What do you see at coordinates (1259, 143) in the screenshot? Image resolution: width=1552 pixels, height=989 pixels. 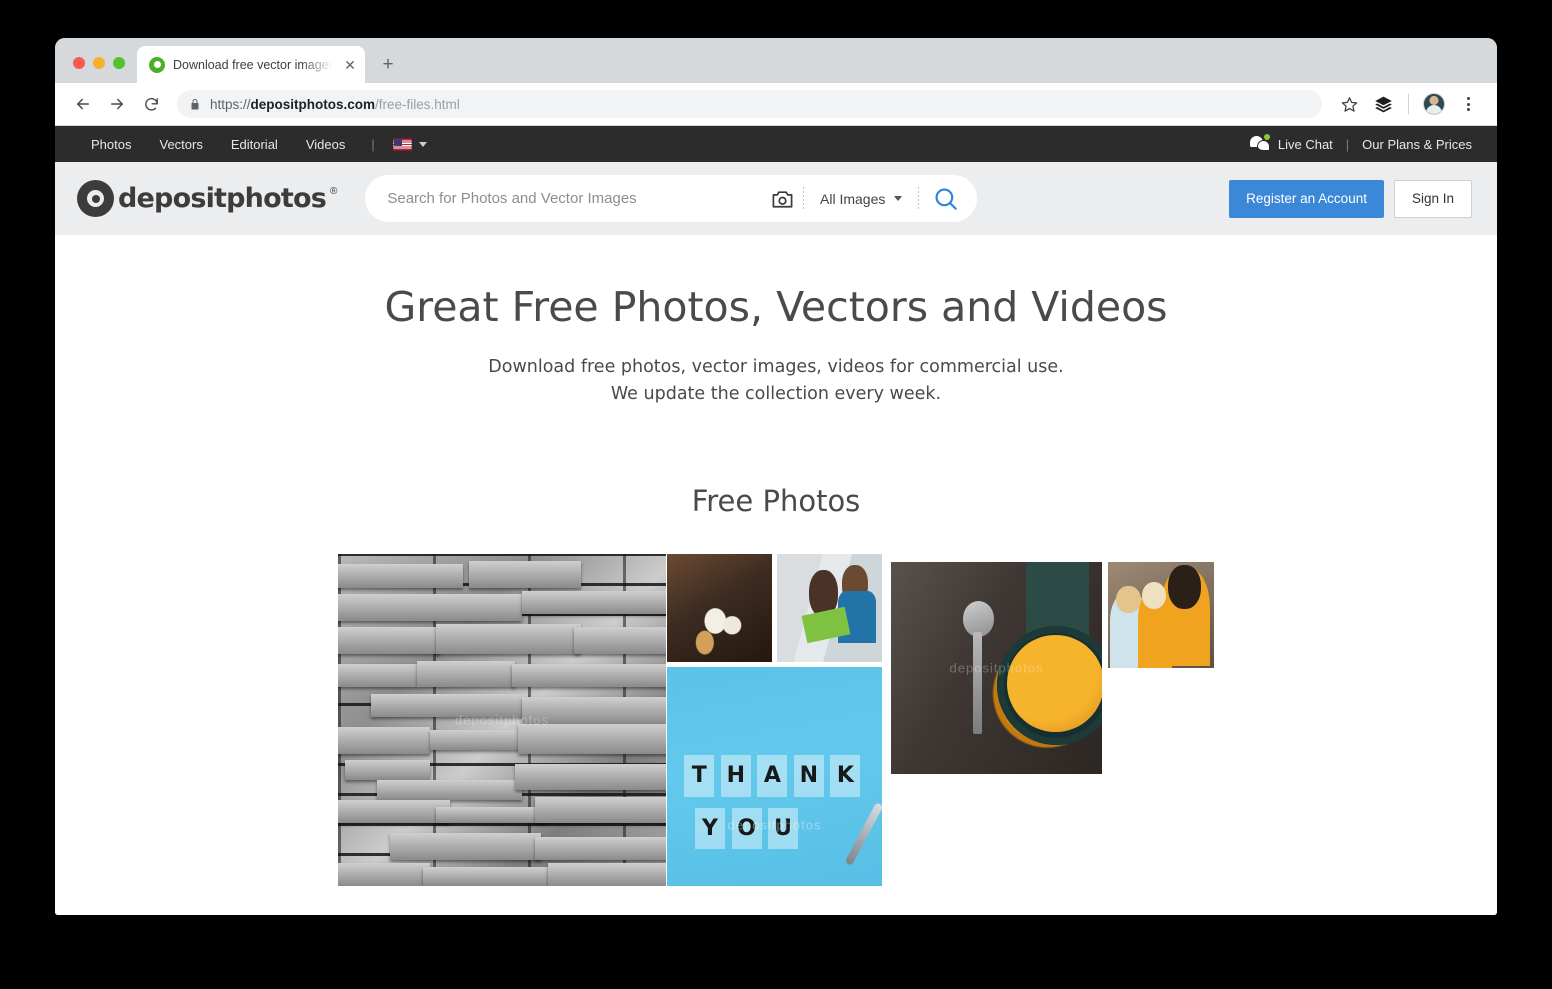 I see `chat-bubble-icon` at bounding box center [1259, 143].